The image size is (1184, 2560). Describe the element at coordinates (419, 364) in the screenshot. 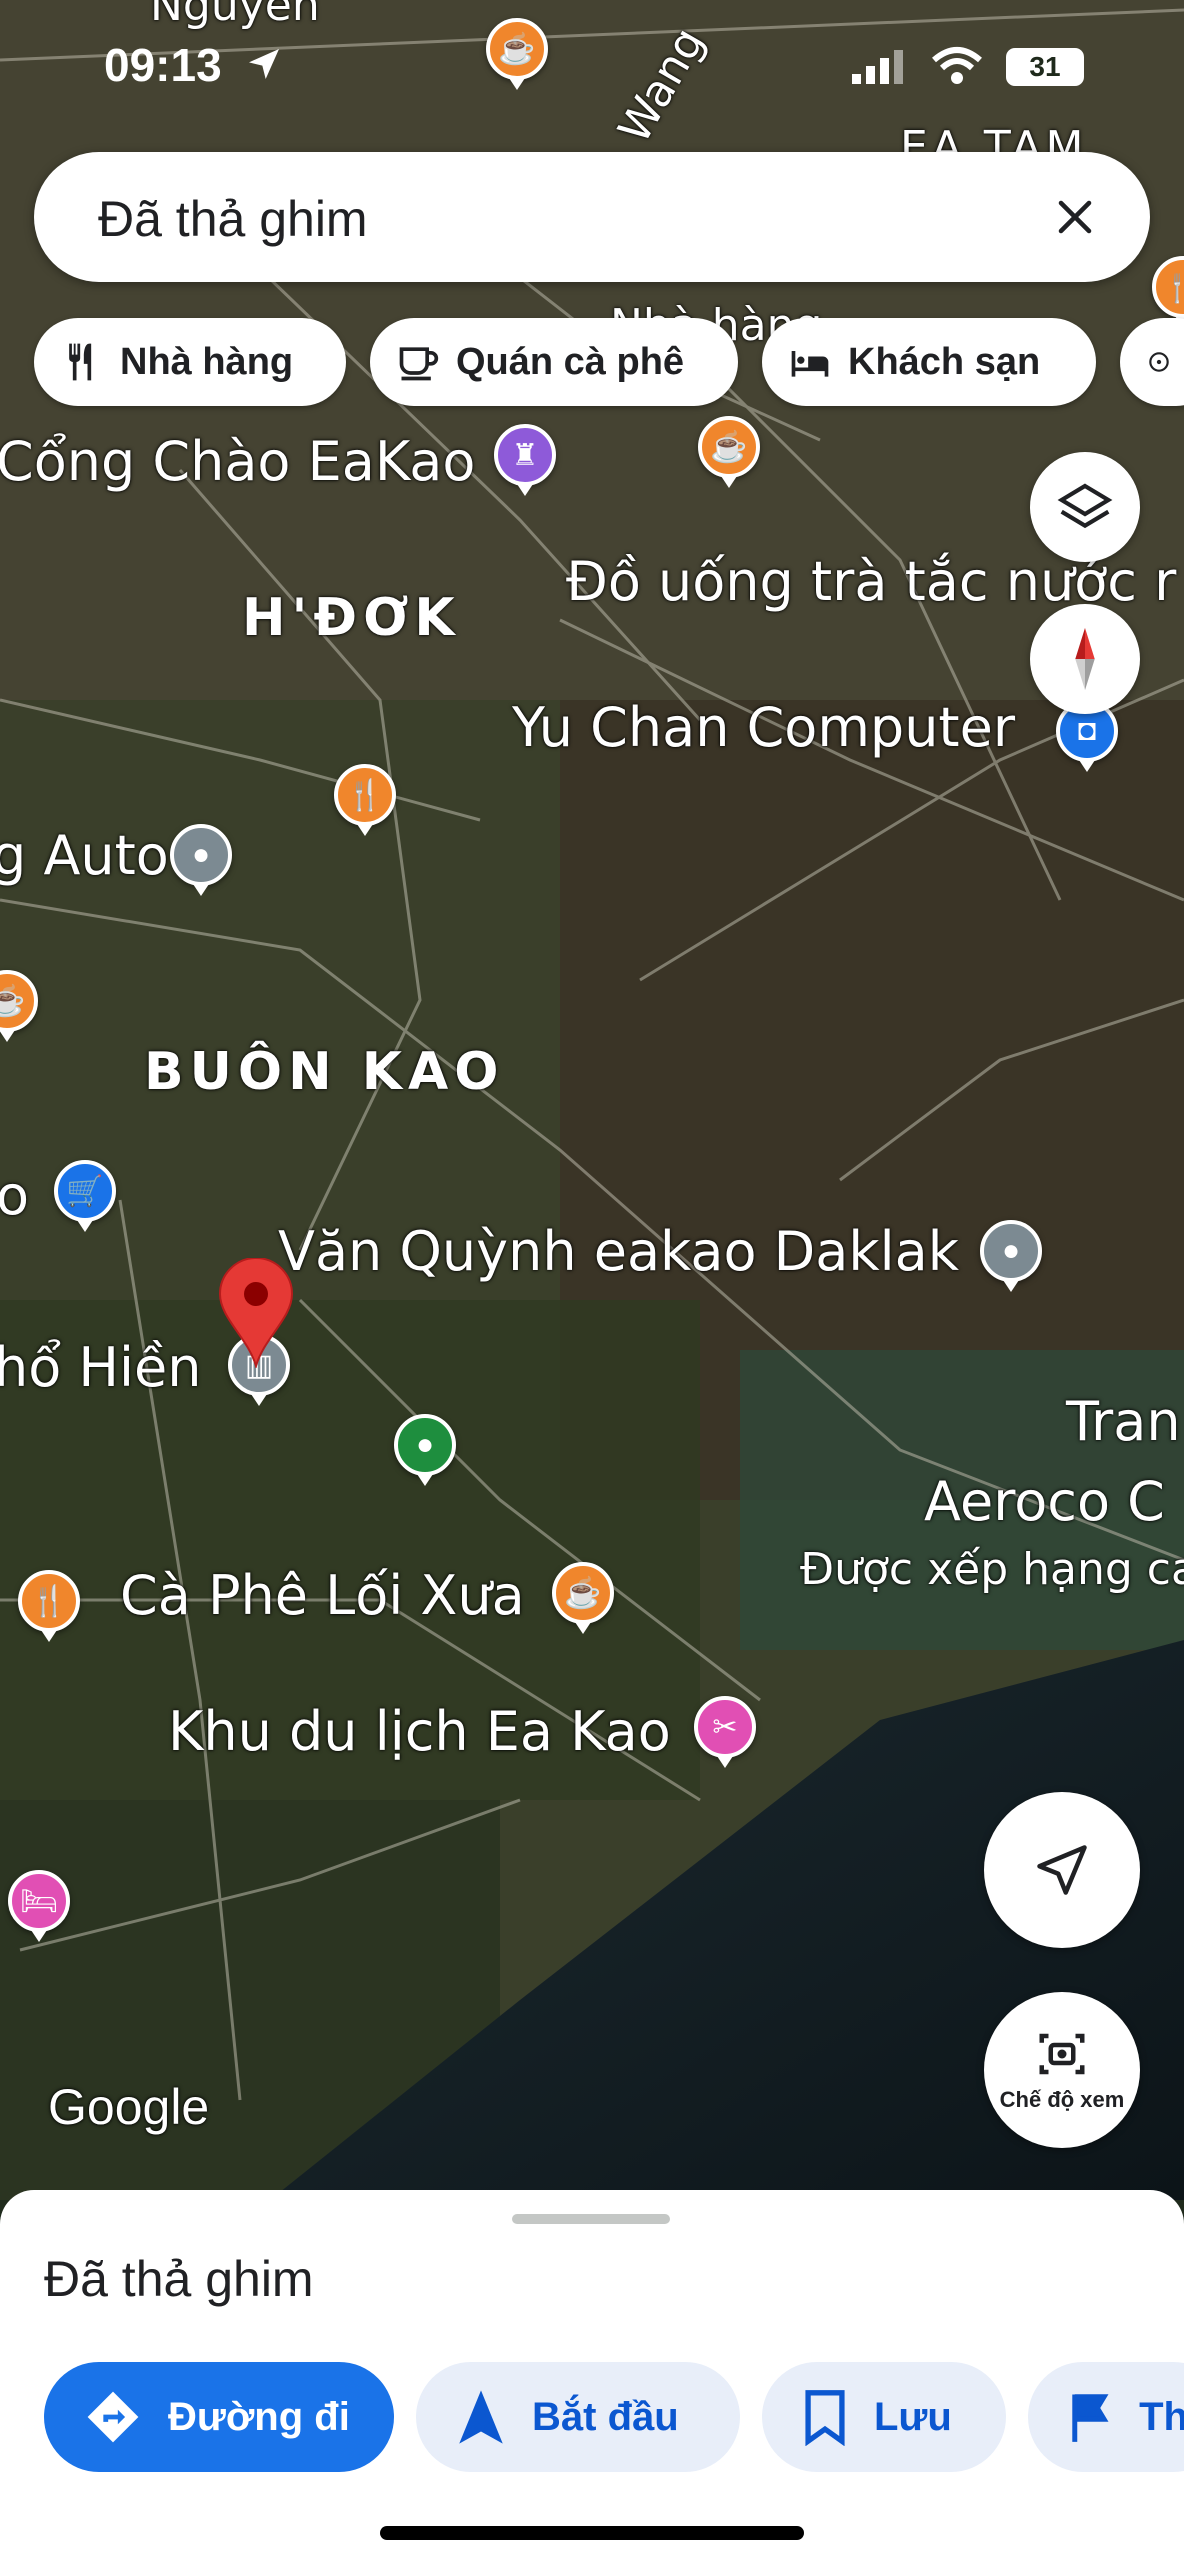

I see `coffee-icon` at that location.